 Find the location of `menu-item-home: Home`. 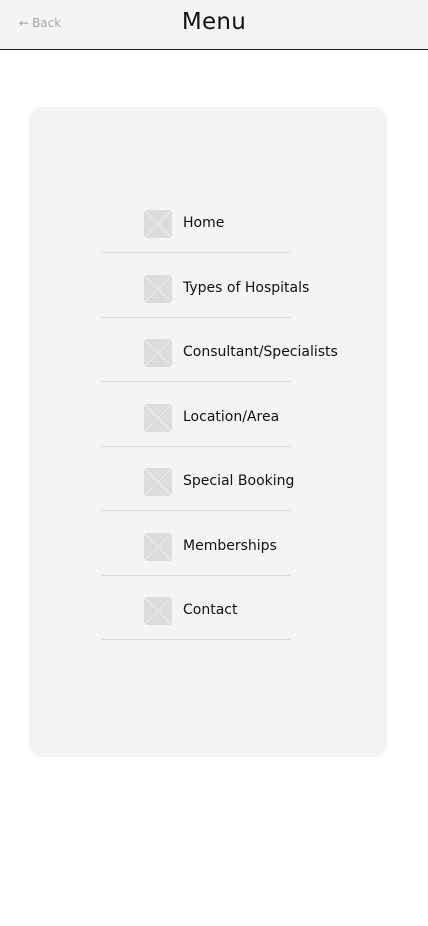

menu-item-home: Home is located at coordinates (196, 220).